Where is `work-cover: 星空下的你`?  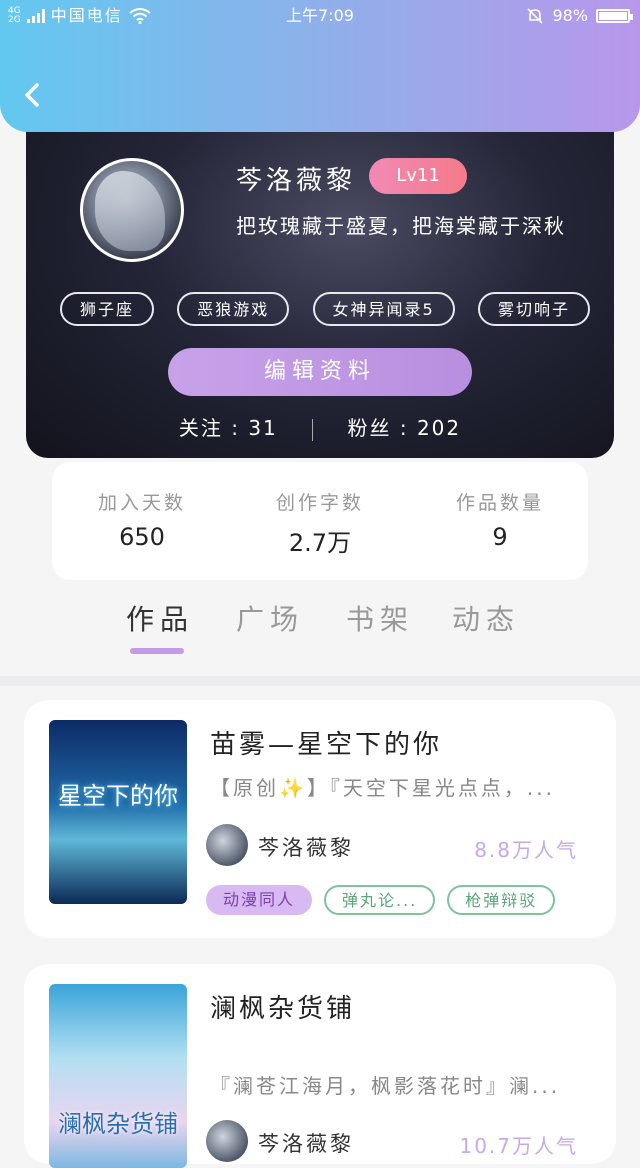
work-cover: 星空下的你 is located at coordinates (118, 812).